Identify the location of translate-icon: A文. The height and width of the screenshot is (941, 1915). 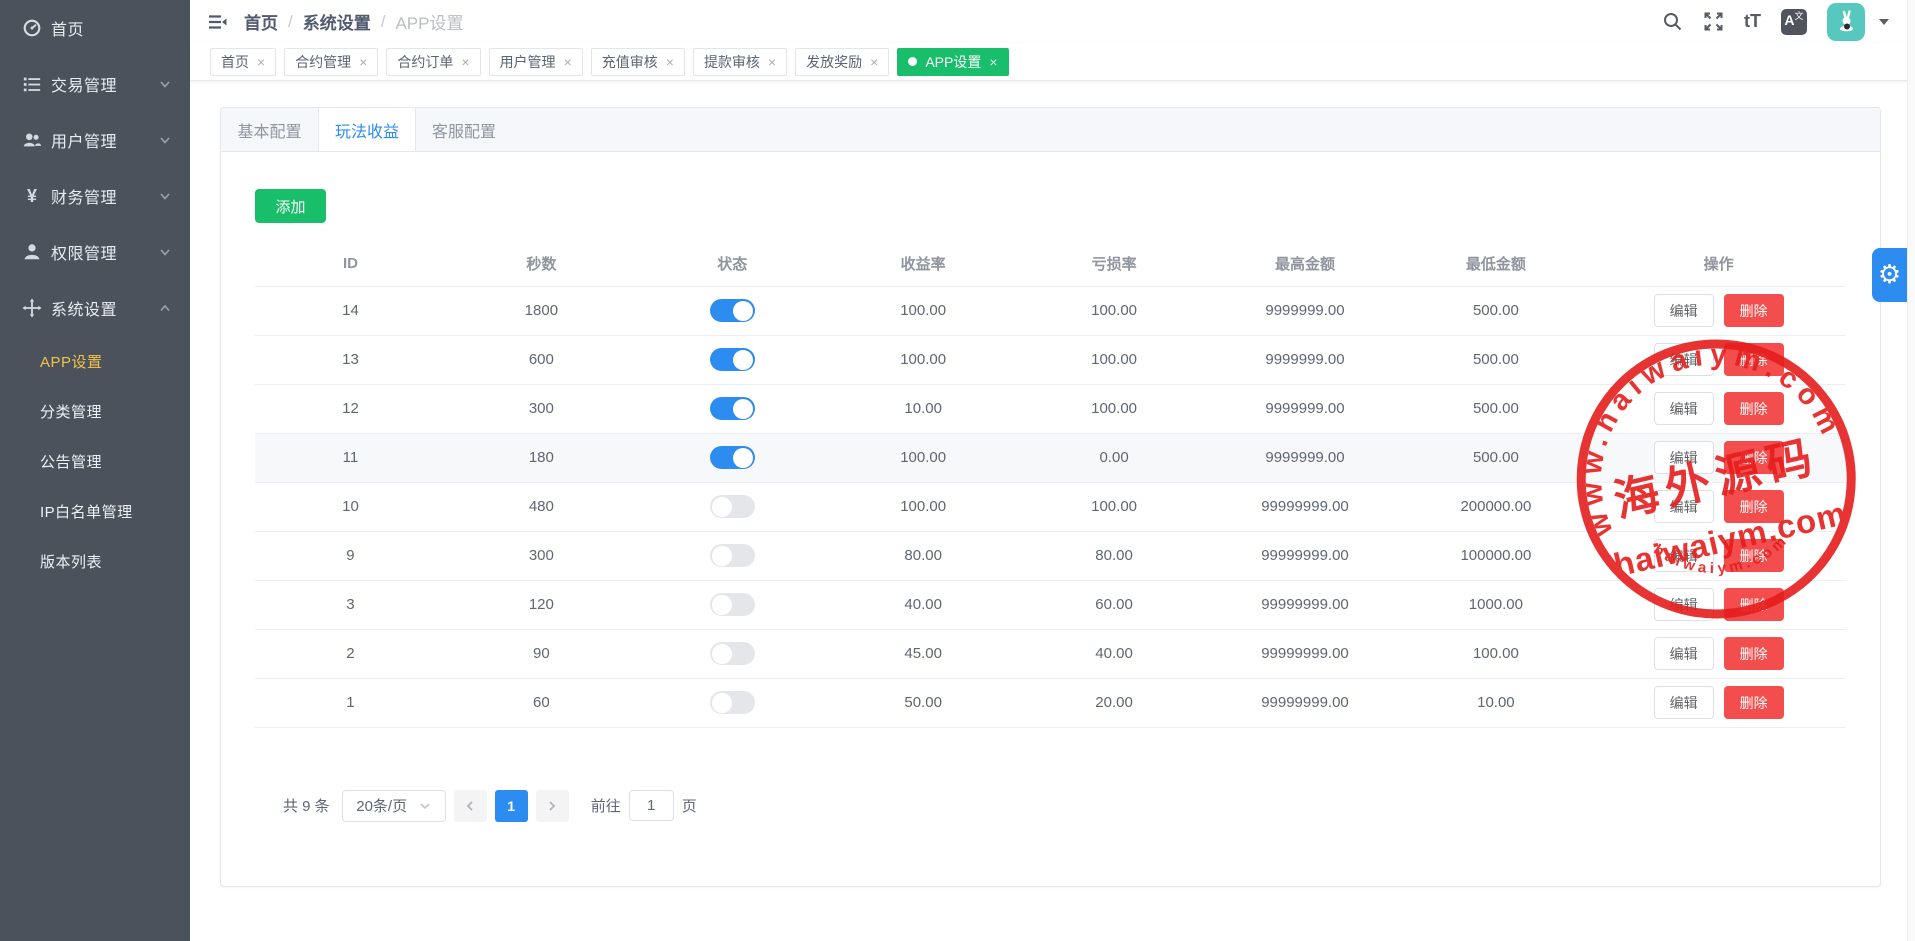
(1794, 21).